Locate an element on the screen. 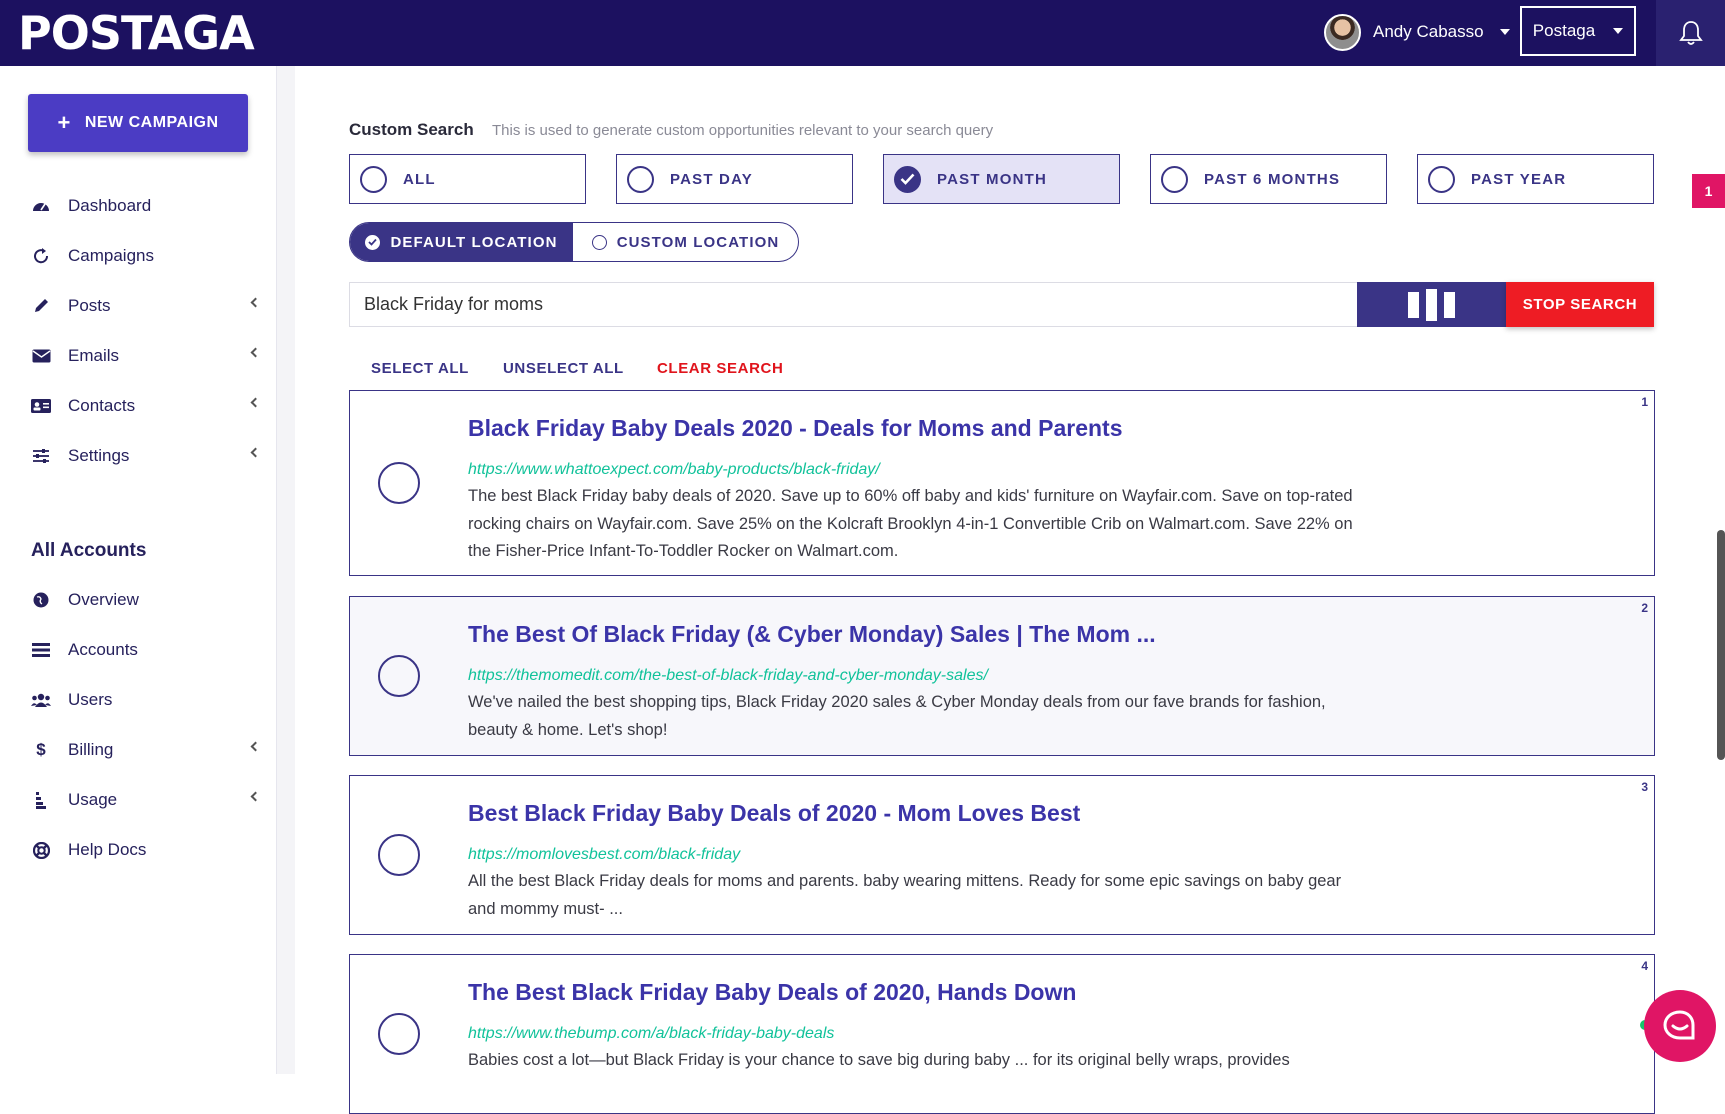 The height and width of the screenshot is (1114, 1725). pencil-icon is located at coordinates (41, 306).